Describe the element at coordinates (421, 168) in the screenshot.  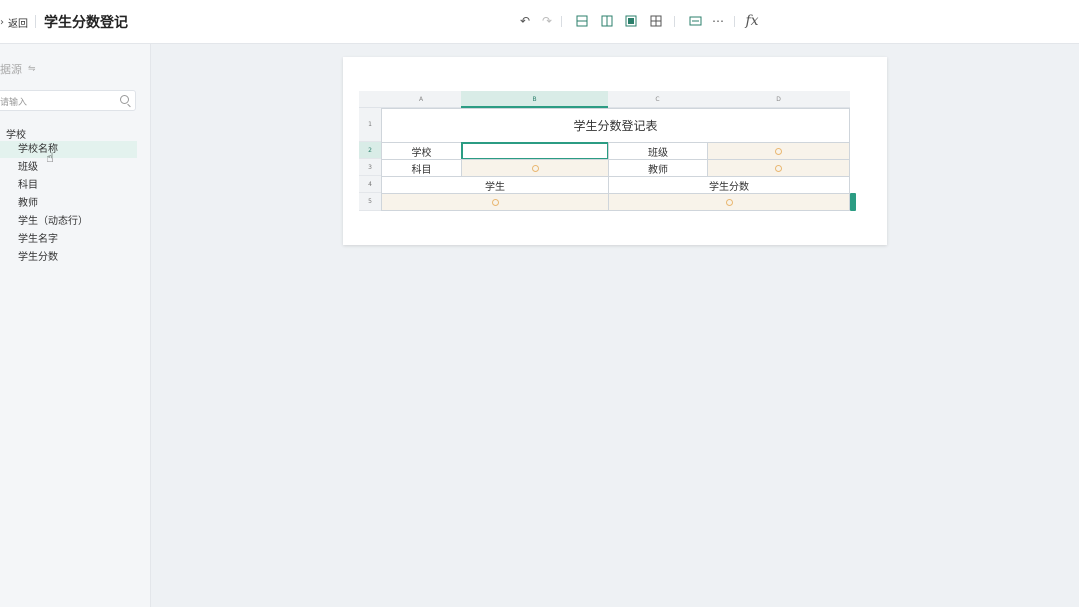
I see `cell-subject-label: 科目` at that location.